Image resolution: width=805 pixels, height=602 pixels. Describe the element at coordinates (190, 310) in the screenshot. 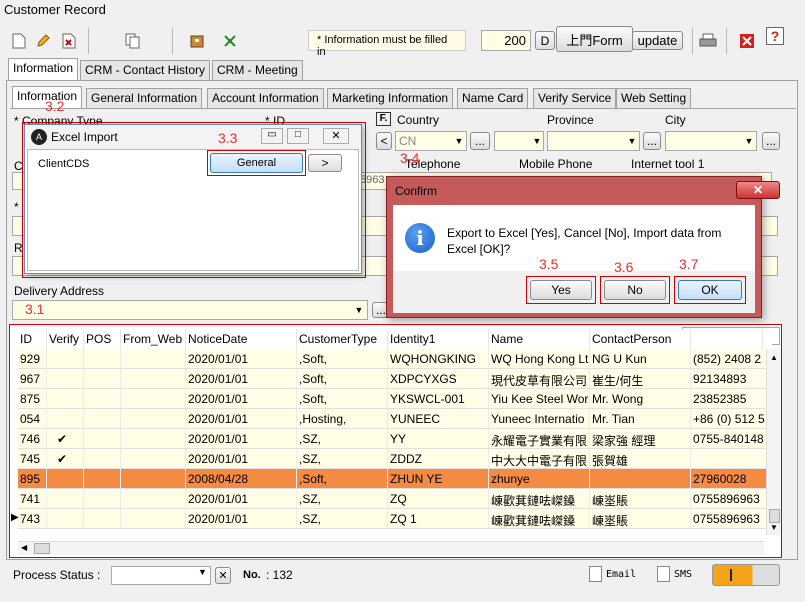

I see `delivery-address-select` at that location.